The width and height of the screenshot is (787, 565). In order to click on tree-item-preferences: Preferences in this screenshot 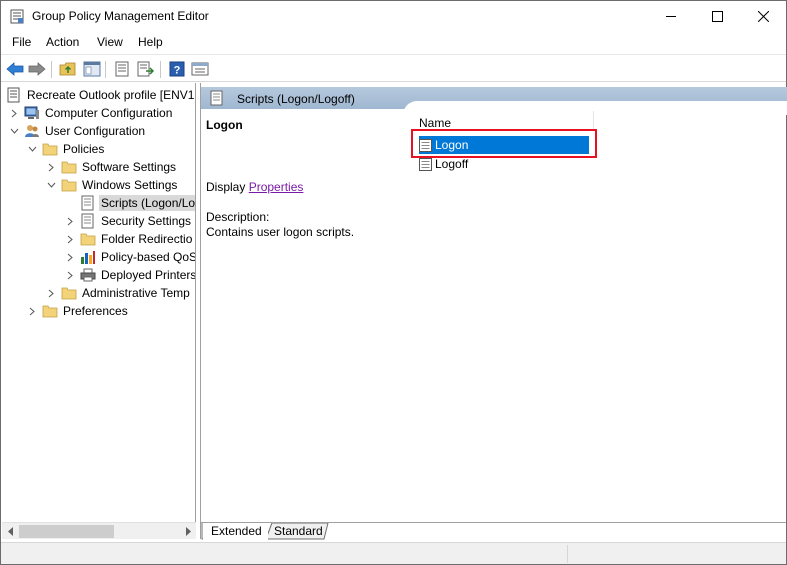, I will do `click(78, 311)`.